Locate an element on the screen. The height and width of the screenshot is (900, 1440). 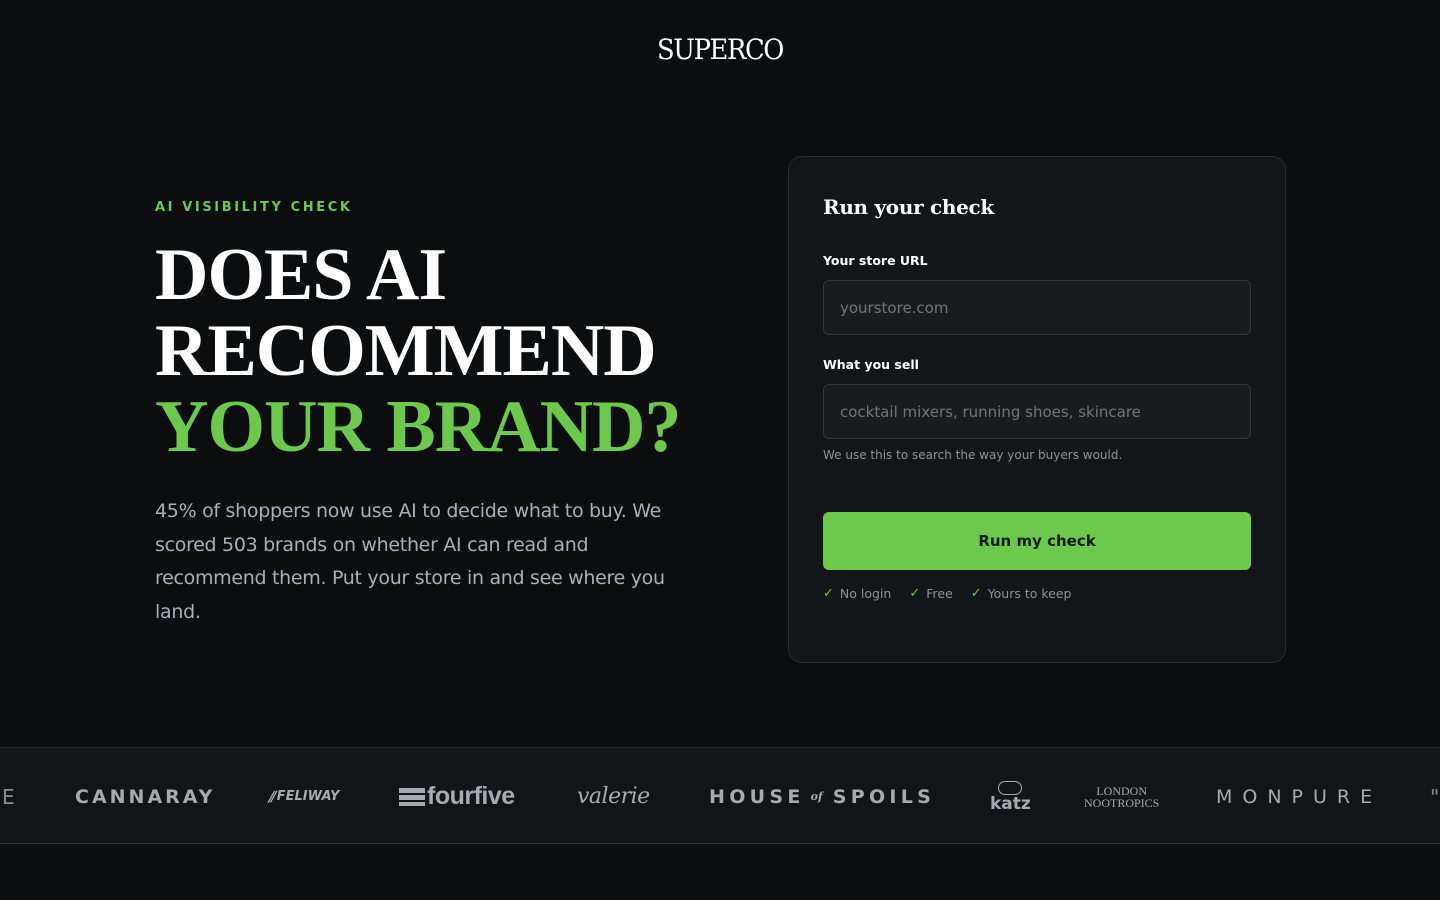
of-word: of is located at coordinates (816, 796).